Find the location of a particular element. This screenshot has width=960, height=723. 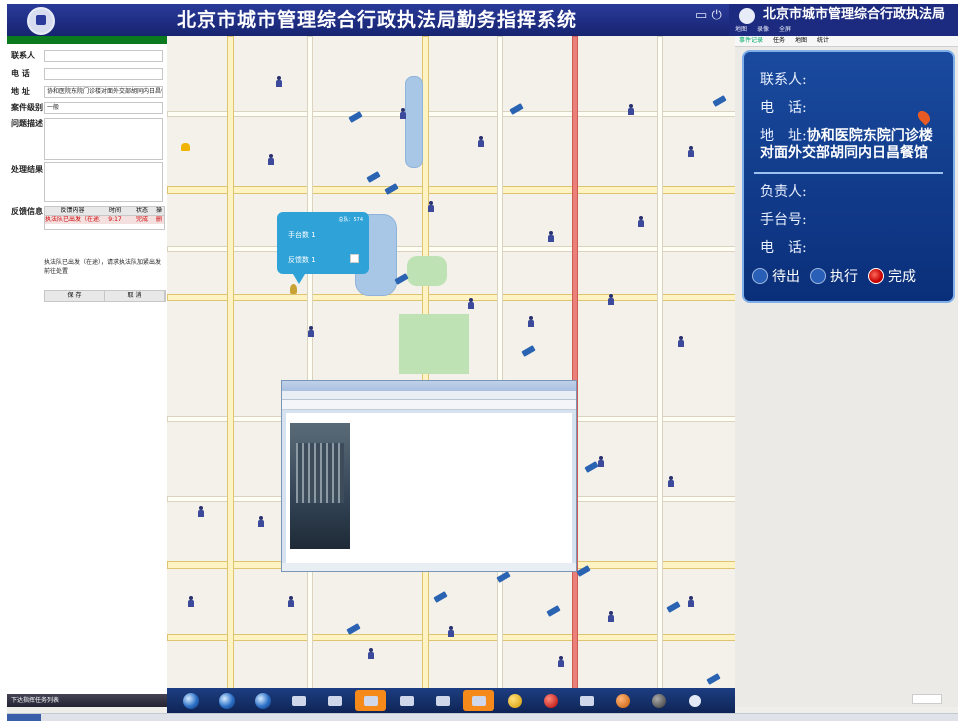

brand-link-video: 录像 is located at coordinates (763, 30).